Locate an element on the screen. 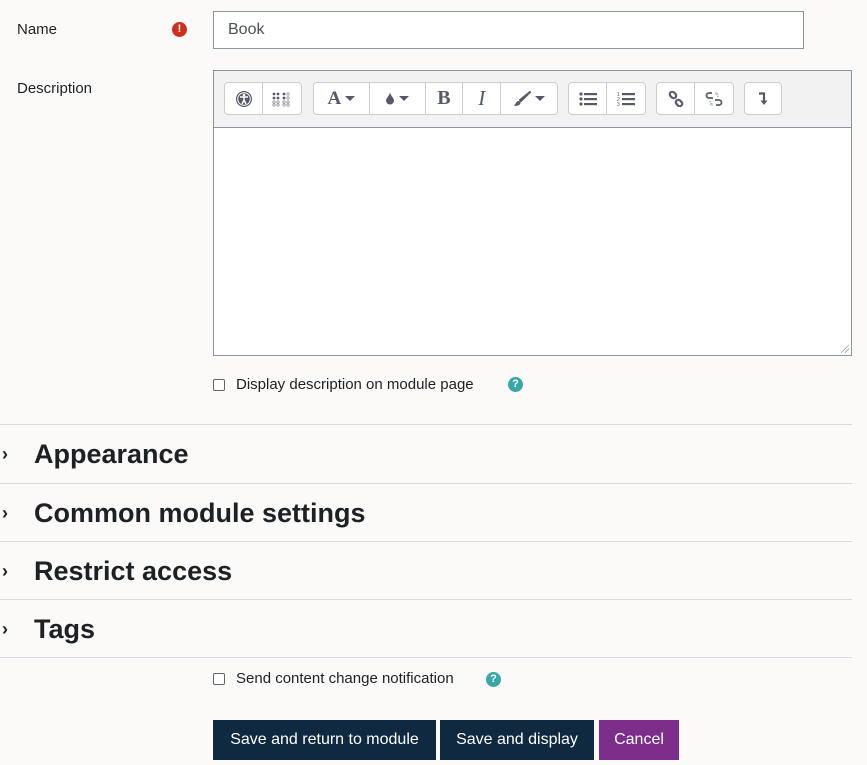 The height and width of the screenshot is (765, 867). display-description-label: Display description on module page is located at coordinates (355, 384).